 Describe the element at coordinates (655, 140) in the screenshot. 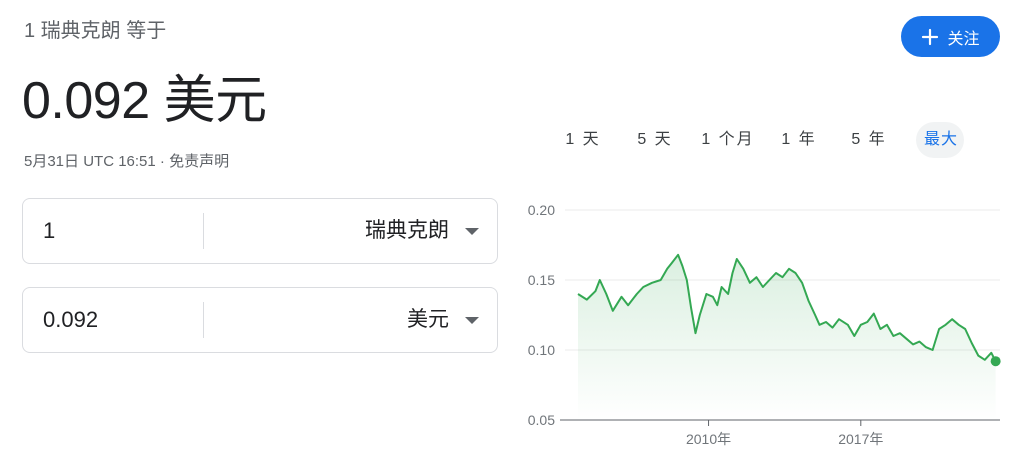

I see `tab-5-days: 5 天` at that location.